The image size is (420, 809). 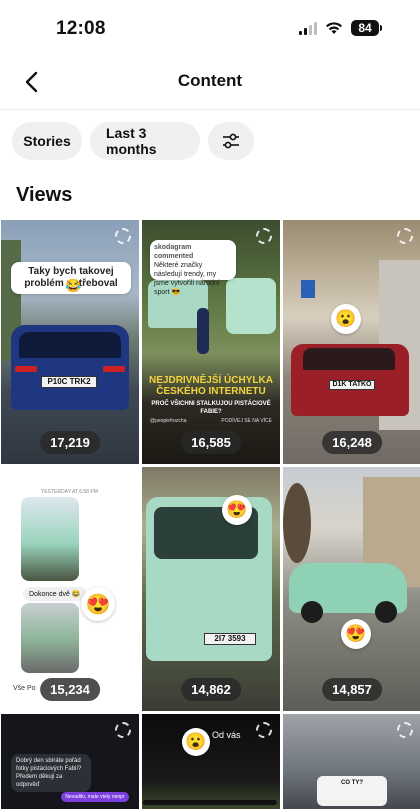 I want to click on comment-account: skodagram commented, so click(x=174, y=252).